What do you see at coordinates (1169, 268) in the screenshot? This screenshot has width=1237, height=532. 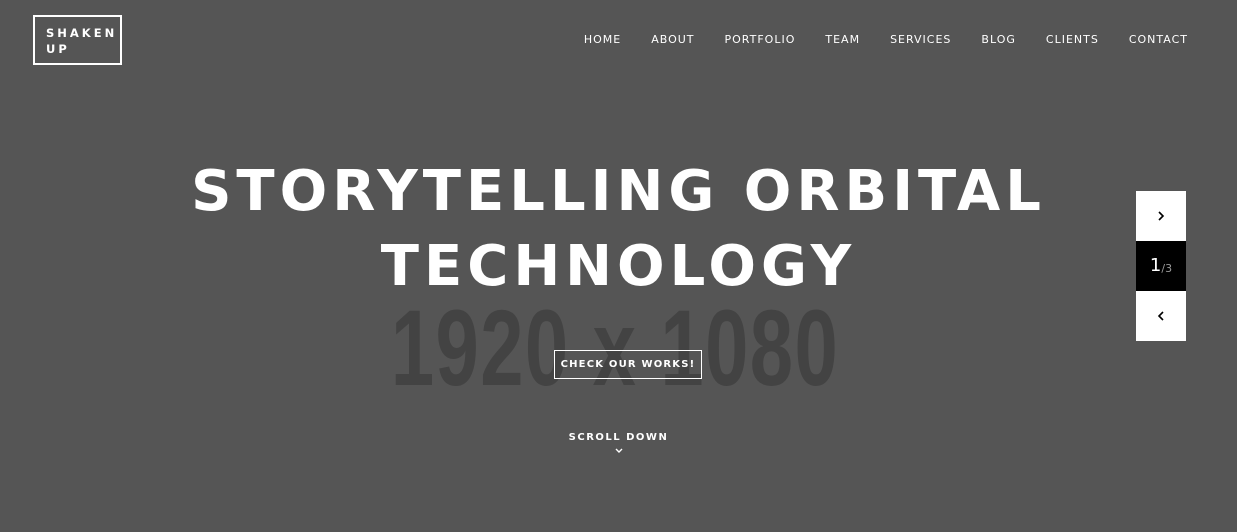 I see `slide-total: 3` at bounding box center [1169, 268].